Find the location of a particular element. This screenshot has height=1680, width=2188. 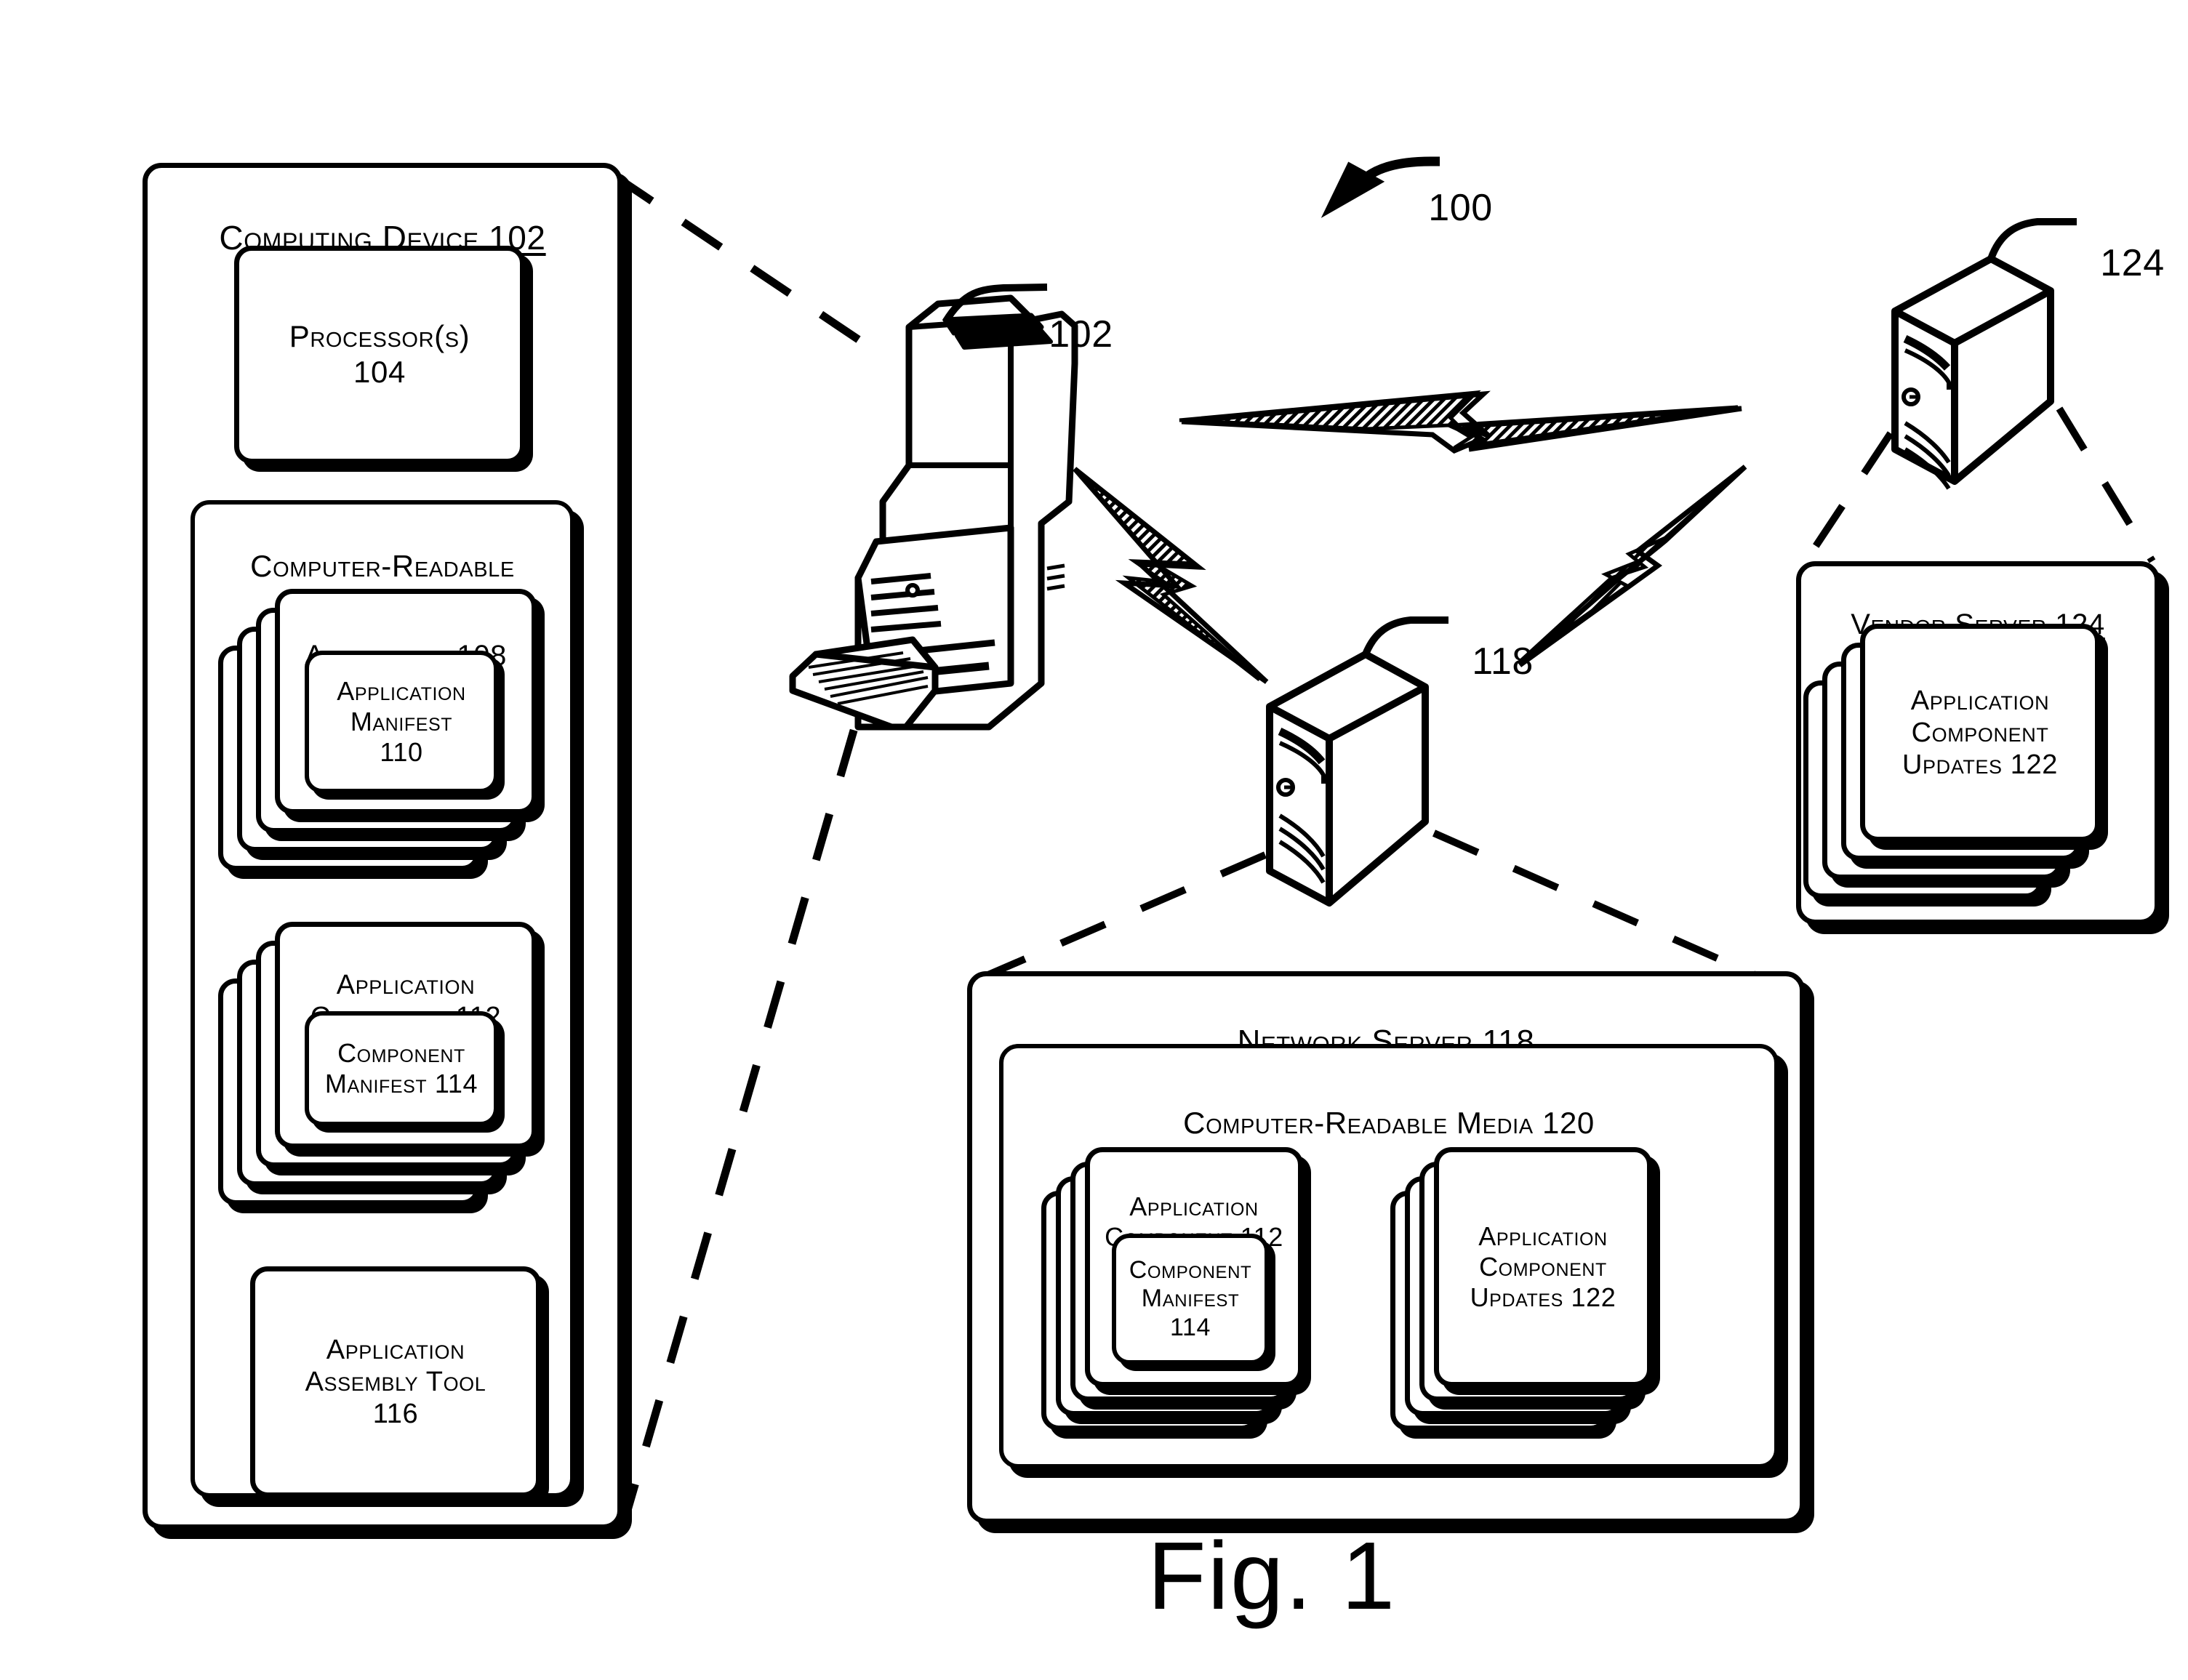

lightning-bolt-left is located at coordinates (1171, 575).